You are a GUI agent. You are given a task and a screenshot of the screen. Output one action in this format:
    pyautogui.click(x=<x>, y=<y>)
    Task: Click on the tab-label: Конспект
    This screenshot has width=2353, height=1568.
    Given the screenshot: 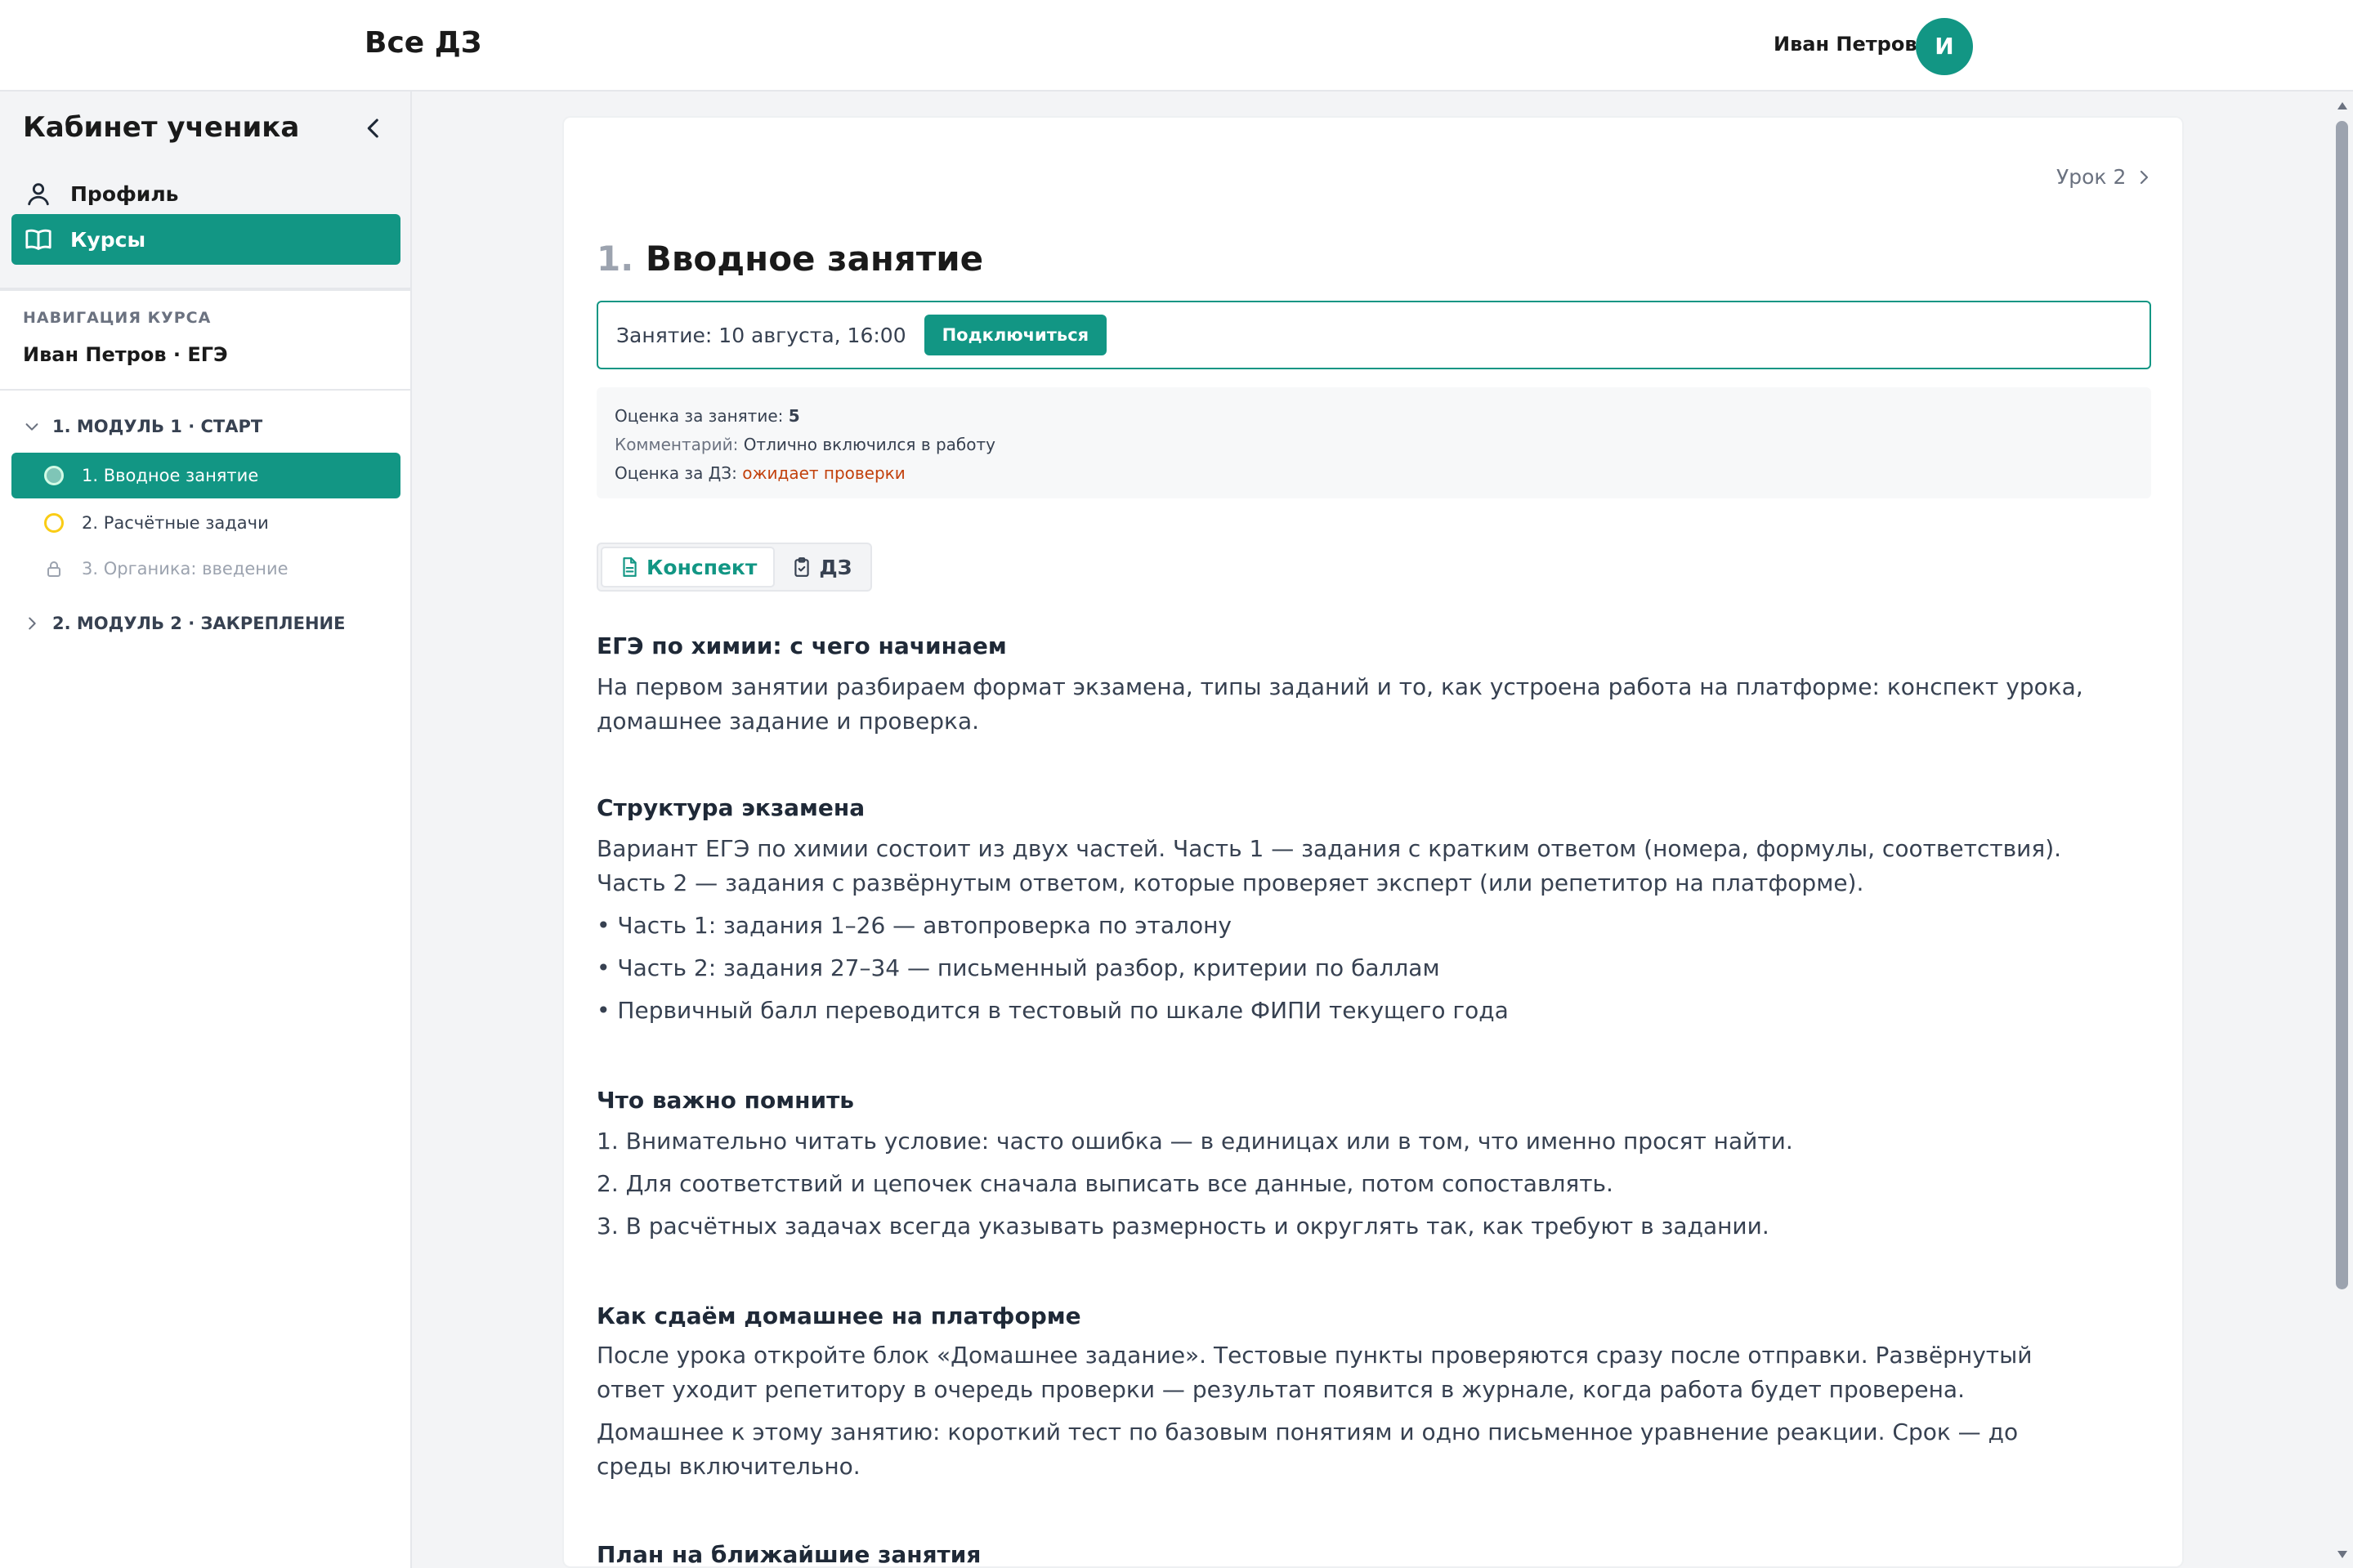 What is the action you would take?
    pyautogui.click(x=702, y=567)
    